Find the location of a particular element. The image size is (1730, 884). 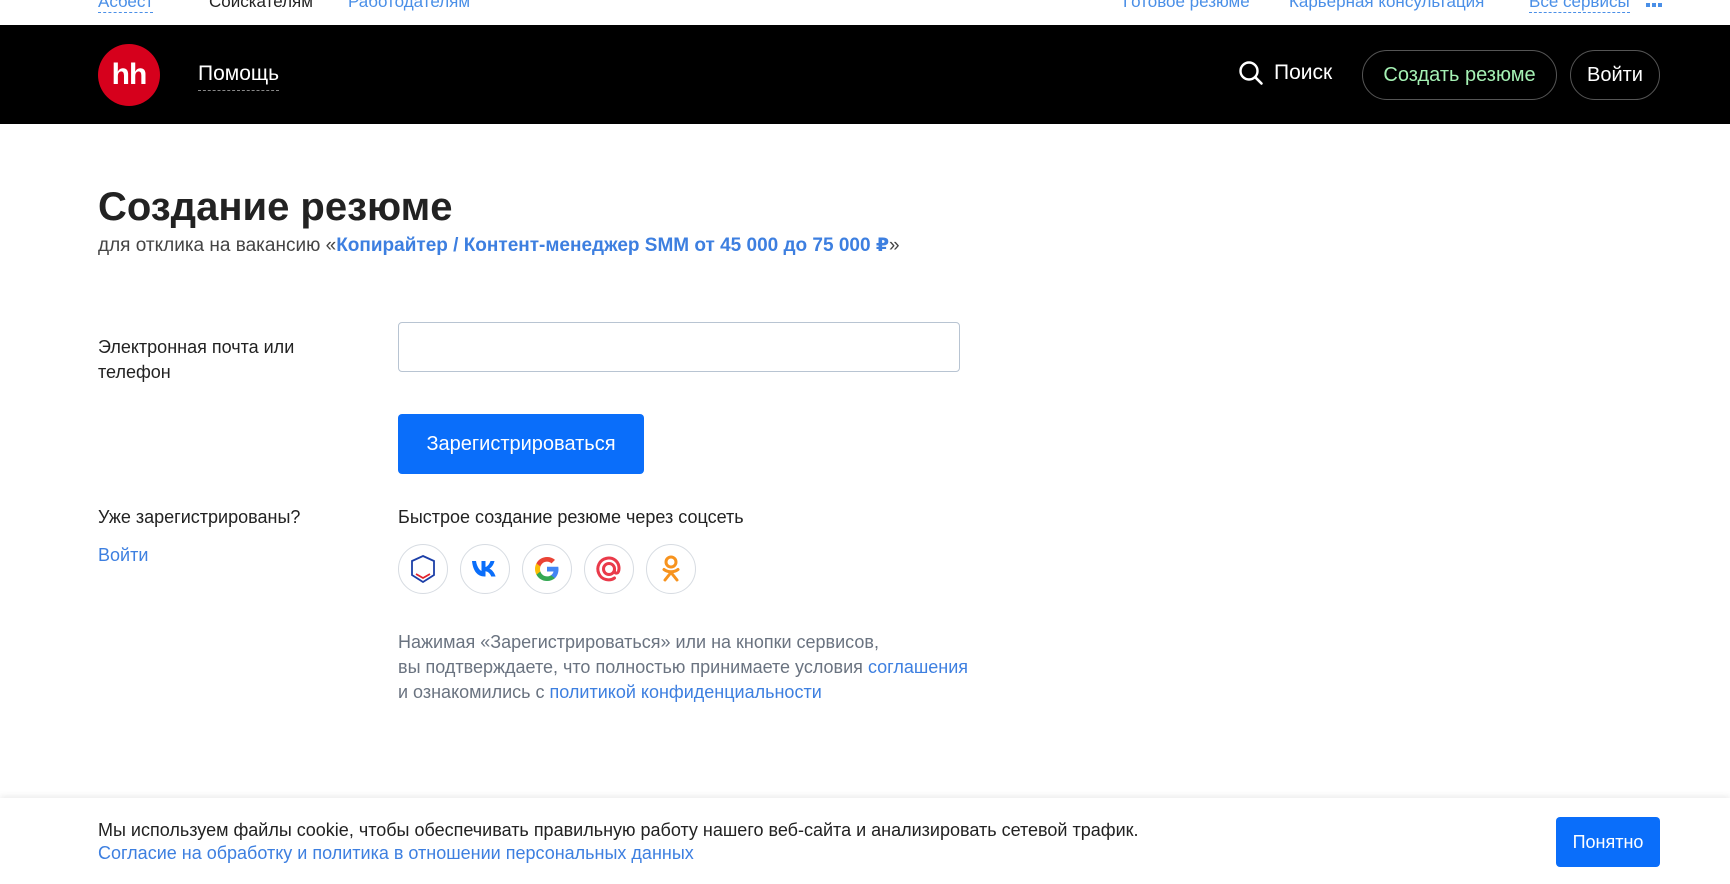

vk-button is located at coordinates (485, 569).